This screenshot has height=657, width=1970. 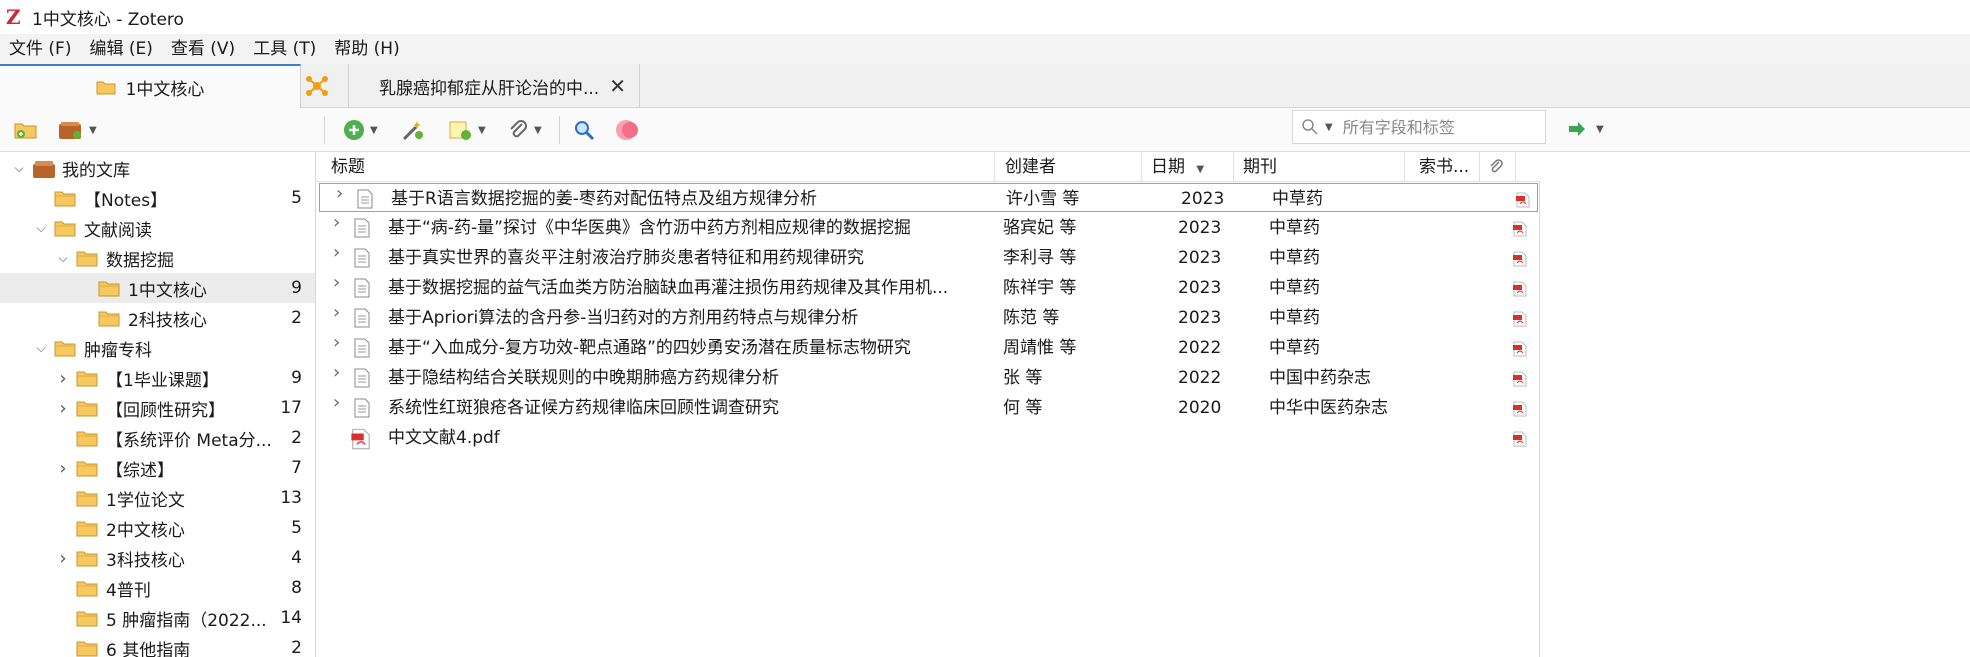 What do you see at coordinates (656, 167) in the screenshot?
I see `column-title: 标题` at bounding box center [656, 167].